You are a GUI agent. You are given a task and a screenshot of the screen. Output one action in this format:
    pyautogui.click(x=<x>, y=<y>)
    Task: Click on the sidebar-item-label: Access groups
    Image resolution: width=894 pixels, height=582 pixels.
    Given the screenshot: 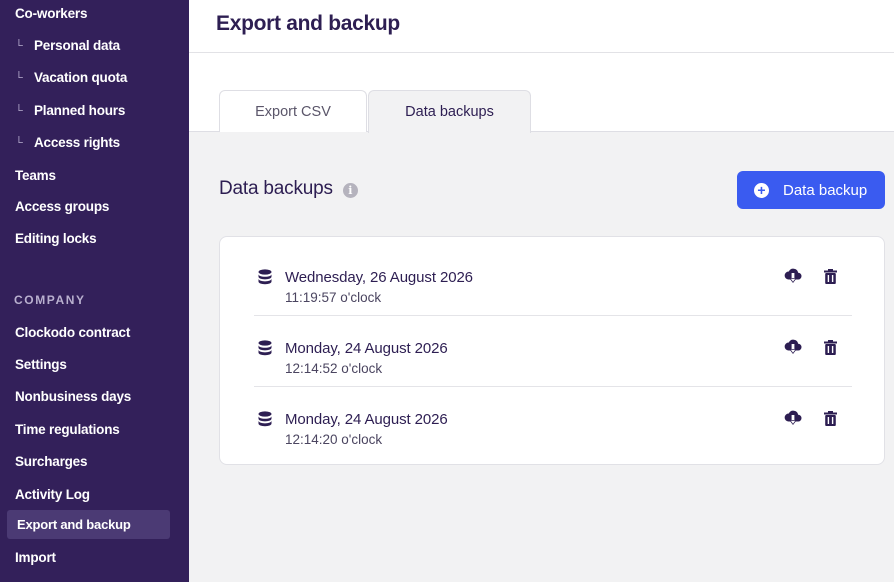 What is the action you would take?
    pyautogui.click(x=62, y=206)
    